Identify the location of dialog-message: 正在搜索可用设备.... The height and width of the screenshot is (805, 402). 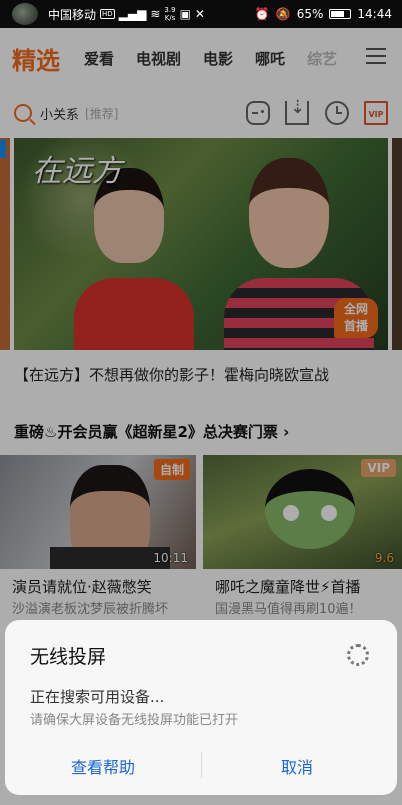
(97, 697).